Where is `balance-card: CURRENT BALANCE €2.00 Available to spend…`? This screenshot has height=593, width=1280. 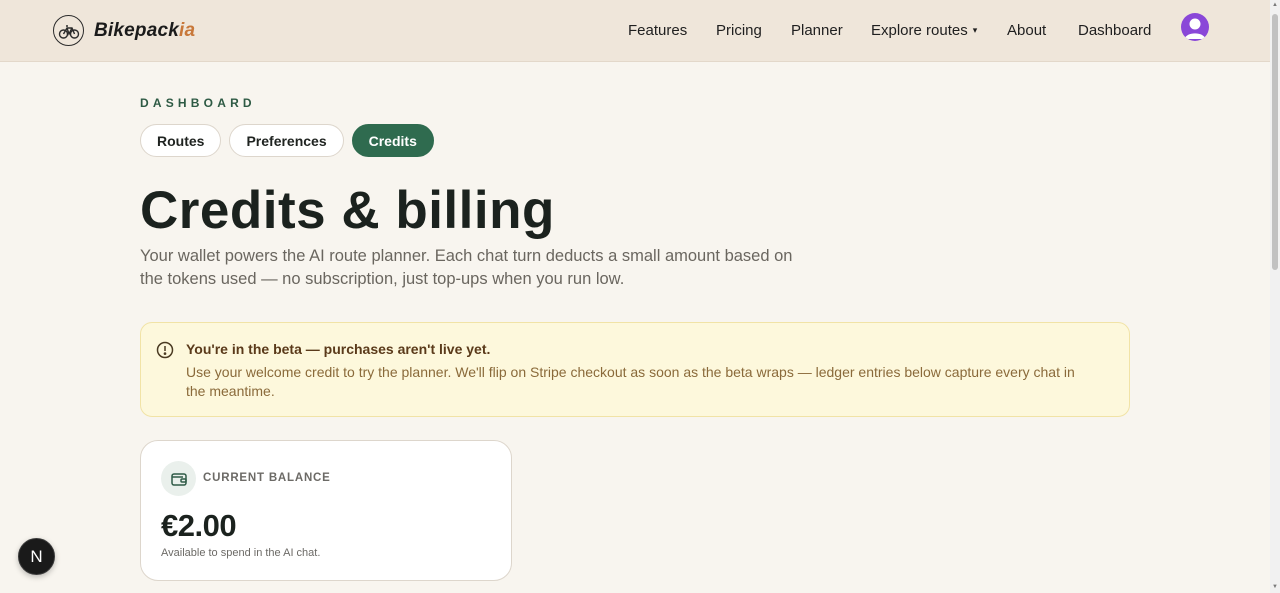 balance-card: CURRENT BALANCE €2.00 Available to spend… is located at coordinates (326, 510).